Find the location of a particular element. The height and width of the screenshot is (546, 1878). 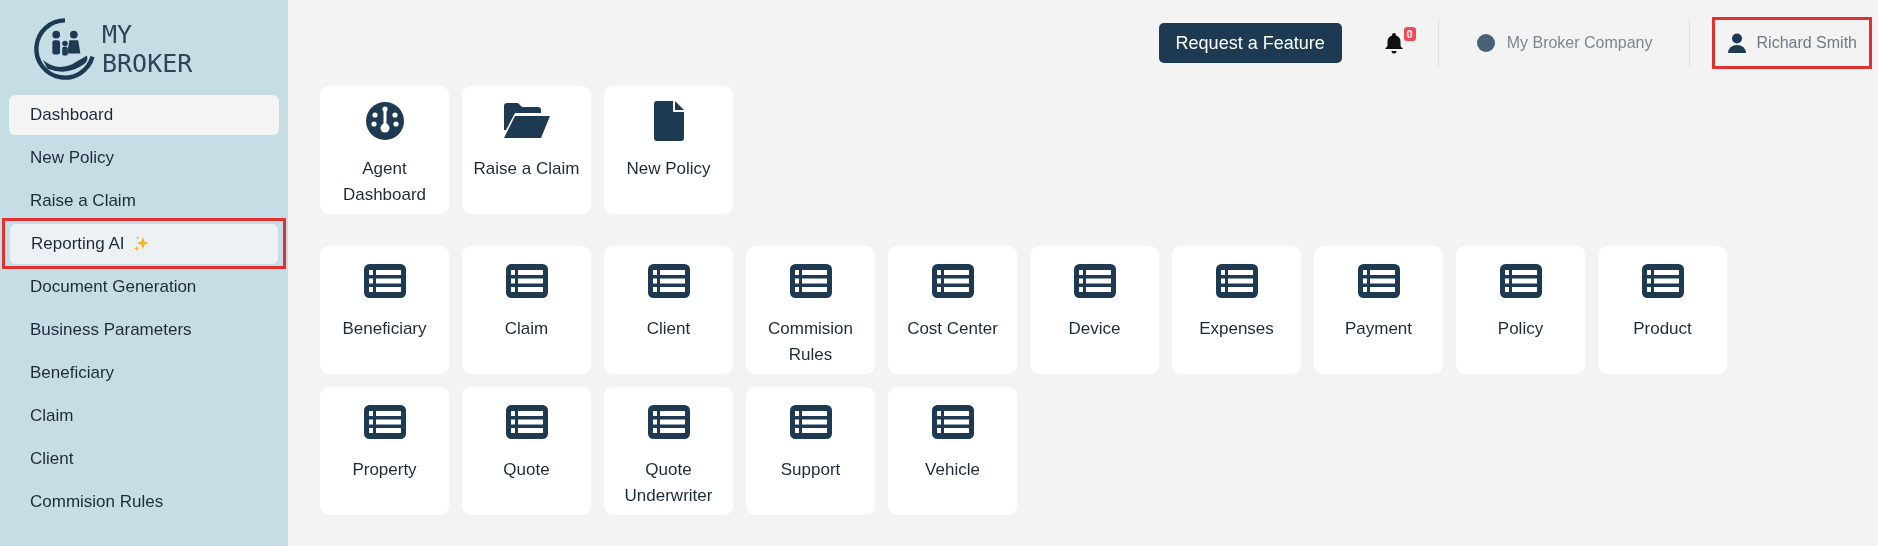

module-tile: Beneficiary is located at coordinates (384, 310).